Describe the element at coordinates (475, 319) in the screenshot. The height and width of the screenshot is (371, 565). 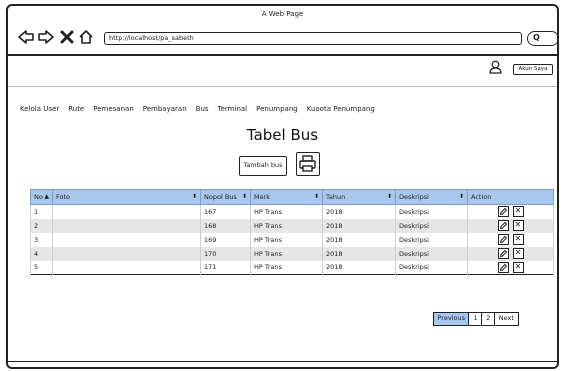
I see `pagination: Previous 1 2 Next` at that location.